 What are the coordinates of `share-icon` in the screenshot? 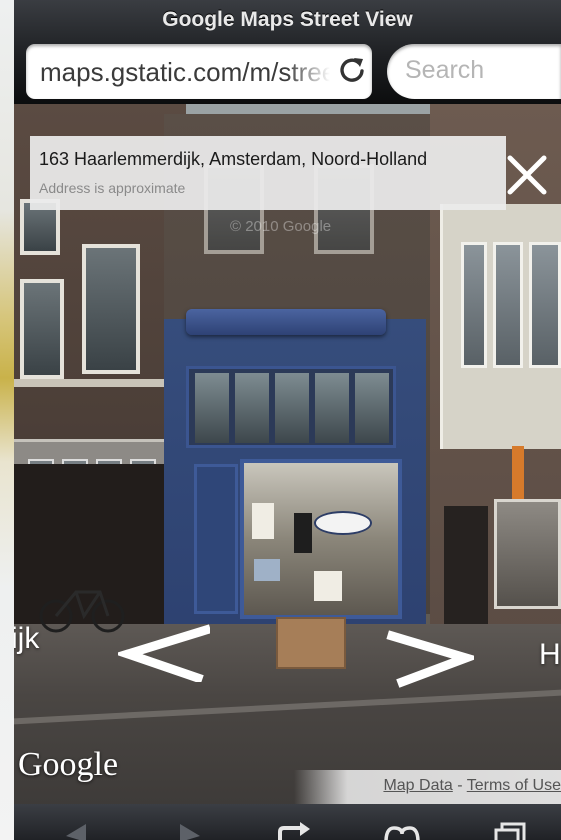 It's located at (295, 831).